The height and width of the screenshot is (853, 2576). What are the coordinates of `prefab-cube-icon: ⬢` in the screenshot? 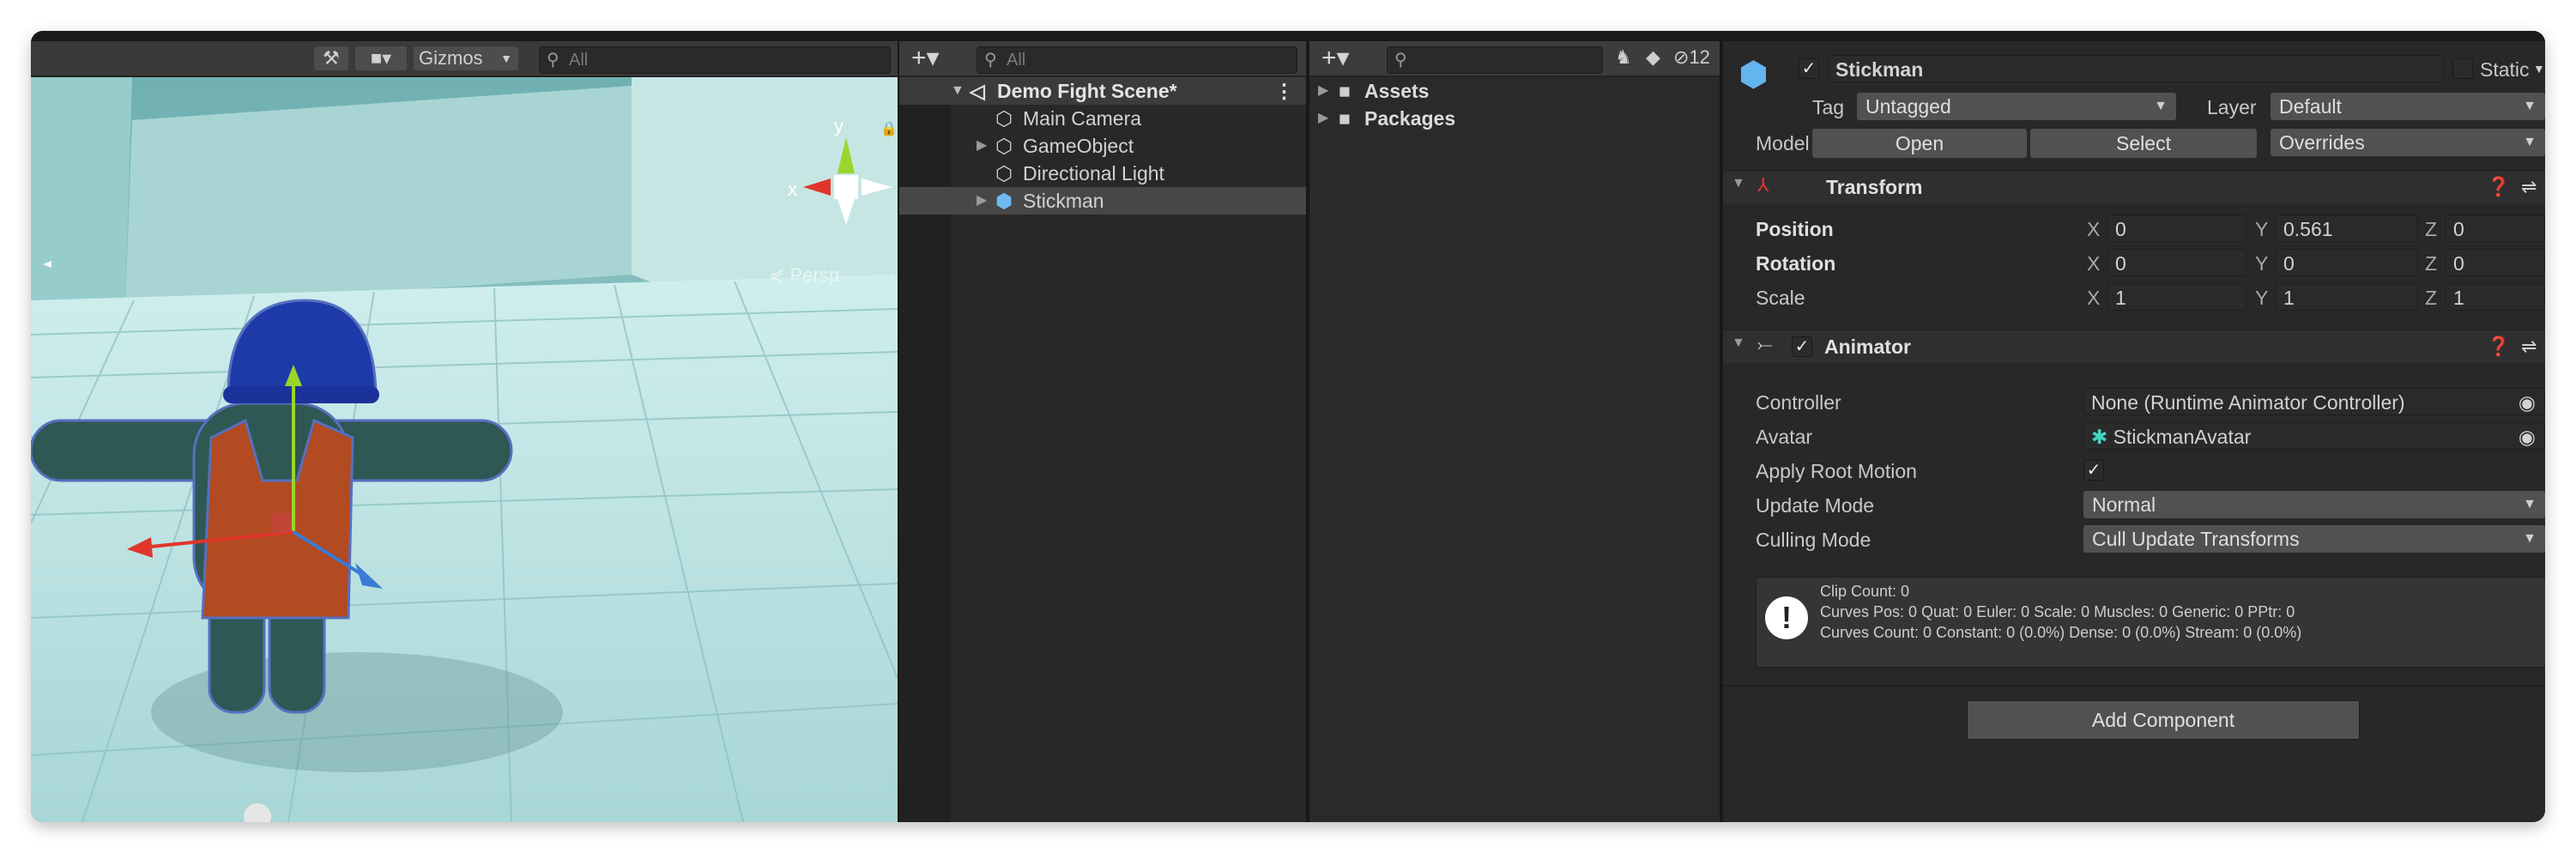 It's located at (1753, 74).